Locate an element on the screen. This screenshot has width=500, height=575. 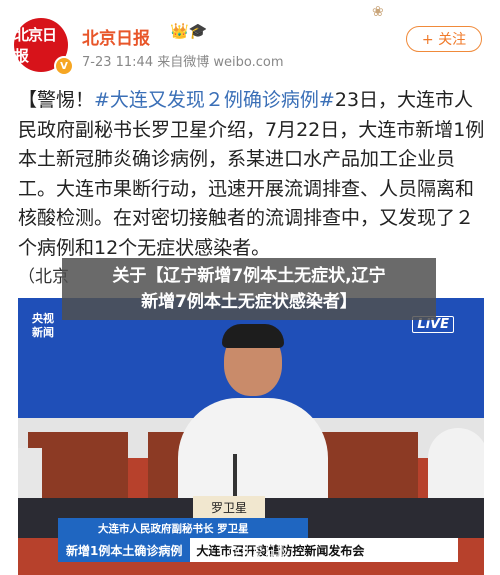
decoration-icon: ❀ is located at coordinates (378, 12).